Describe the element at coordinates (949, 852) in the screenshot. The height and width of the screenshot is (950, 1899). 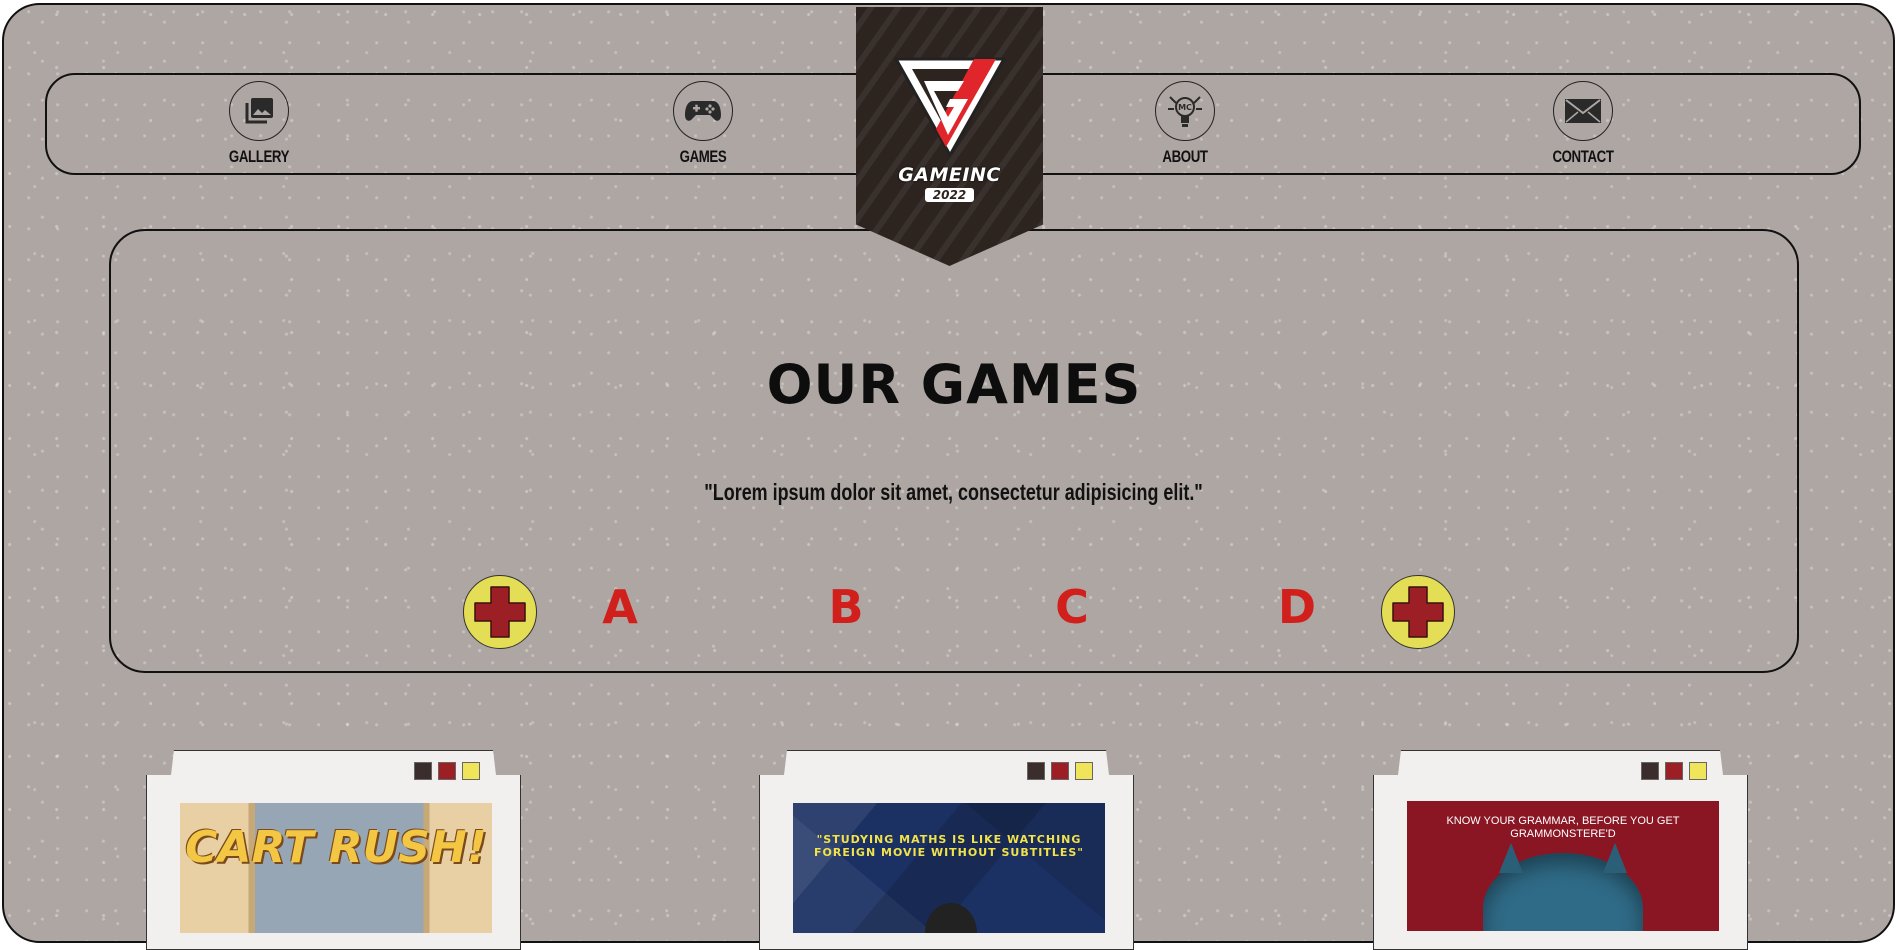
I see `cover-quote-line2: FOREIGN MOVIE WITHOUT SUBTITLES"` at that location.